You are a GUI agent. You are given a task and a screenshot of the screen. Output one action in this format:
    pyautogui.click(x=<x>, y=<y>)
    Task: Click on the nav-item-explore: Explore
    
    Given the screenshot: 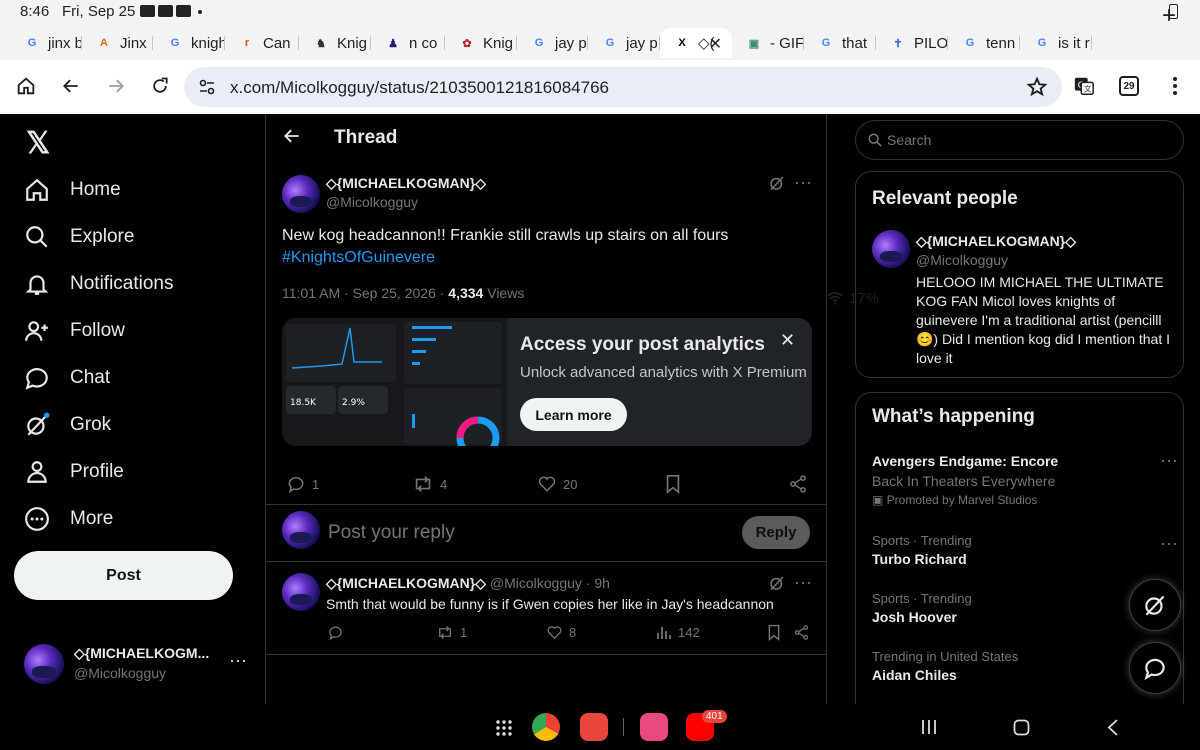 What is the action you would take?
    pyautogui.click(x=79, y=237)
    